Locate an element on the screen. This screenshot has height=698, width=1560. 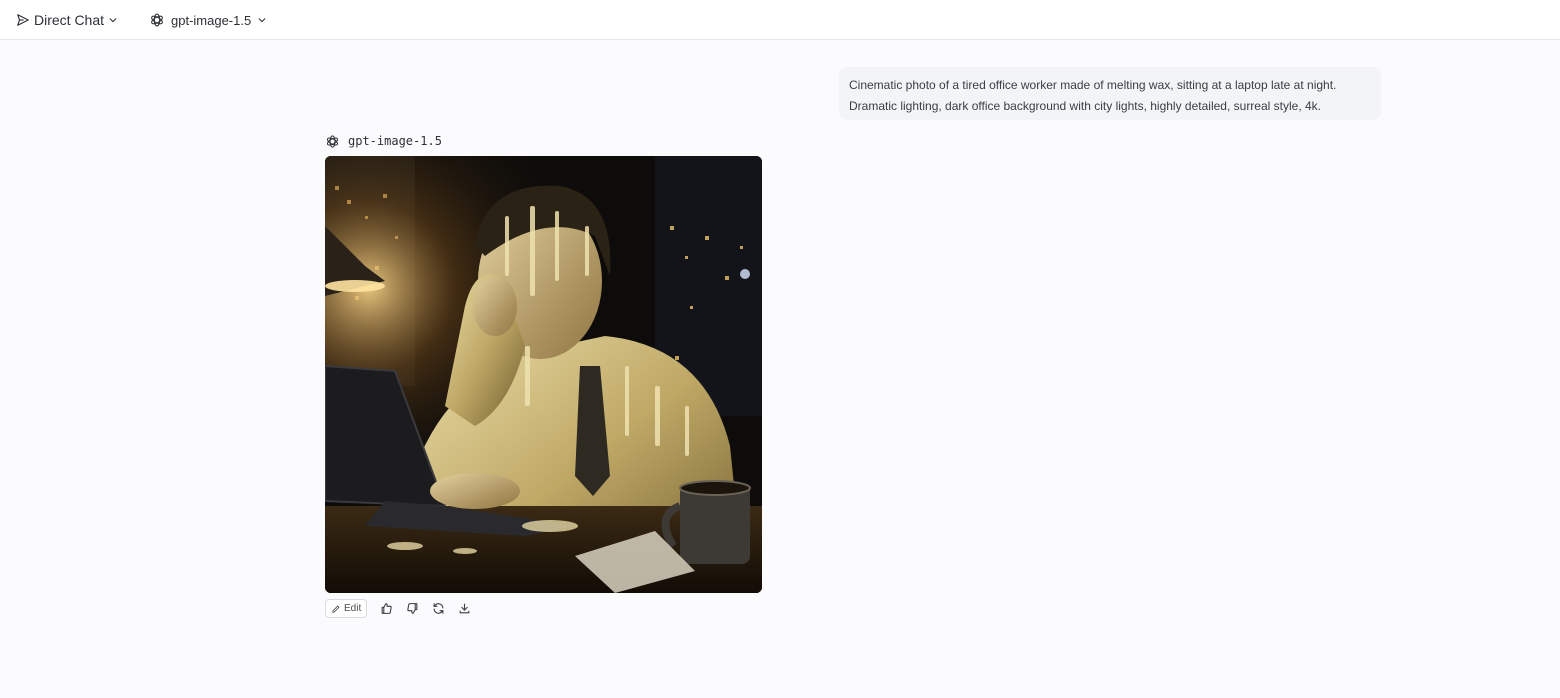
thumbs-down-icon is located at coordinates (412, 609).